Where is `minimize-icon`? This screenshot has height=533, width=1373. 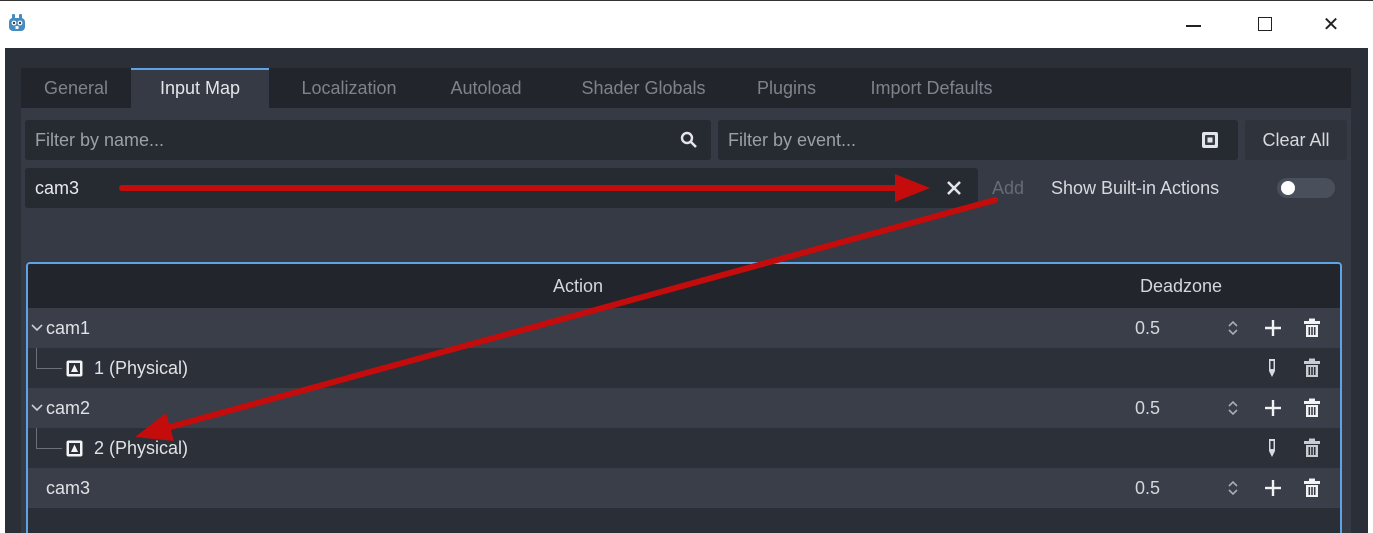
minimize-icon is located at coordinates (1193, 26).